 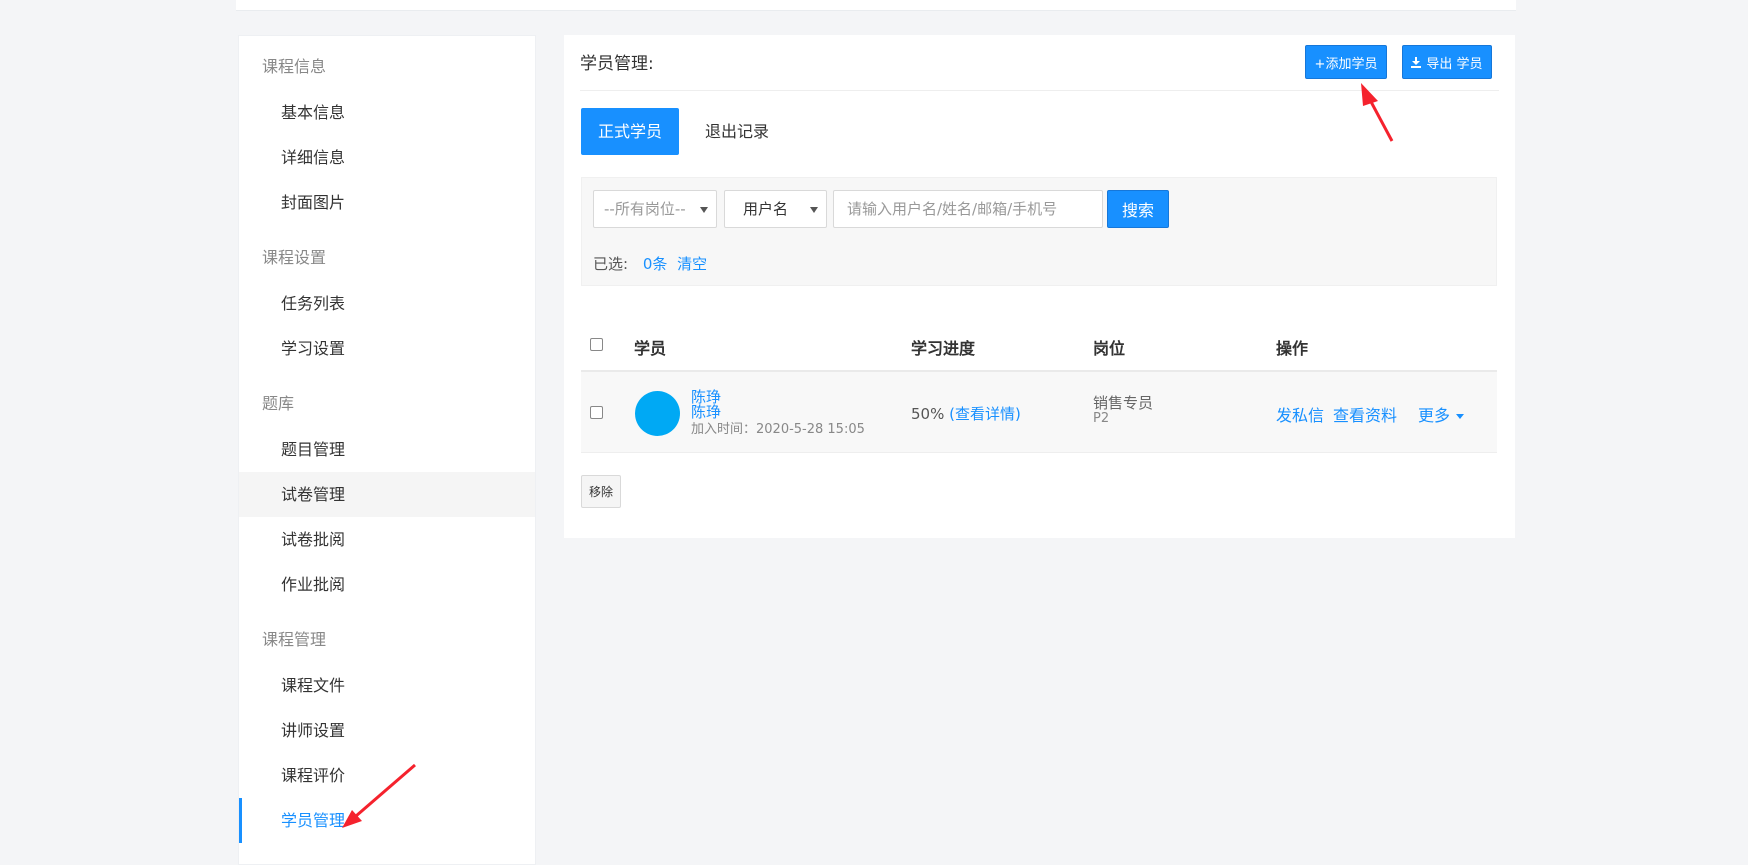 What do you see at coordinates (943, 348) in the screenshot?
I see `header-progress: 学习进度` at bounding box center [943, 348].